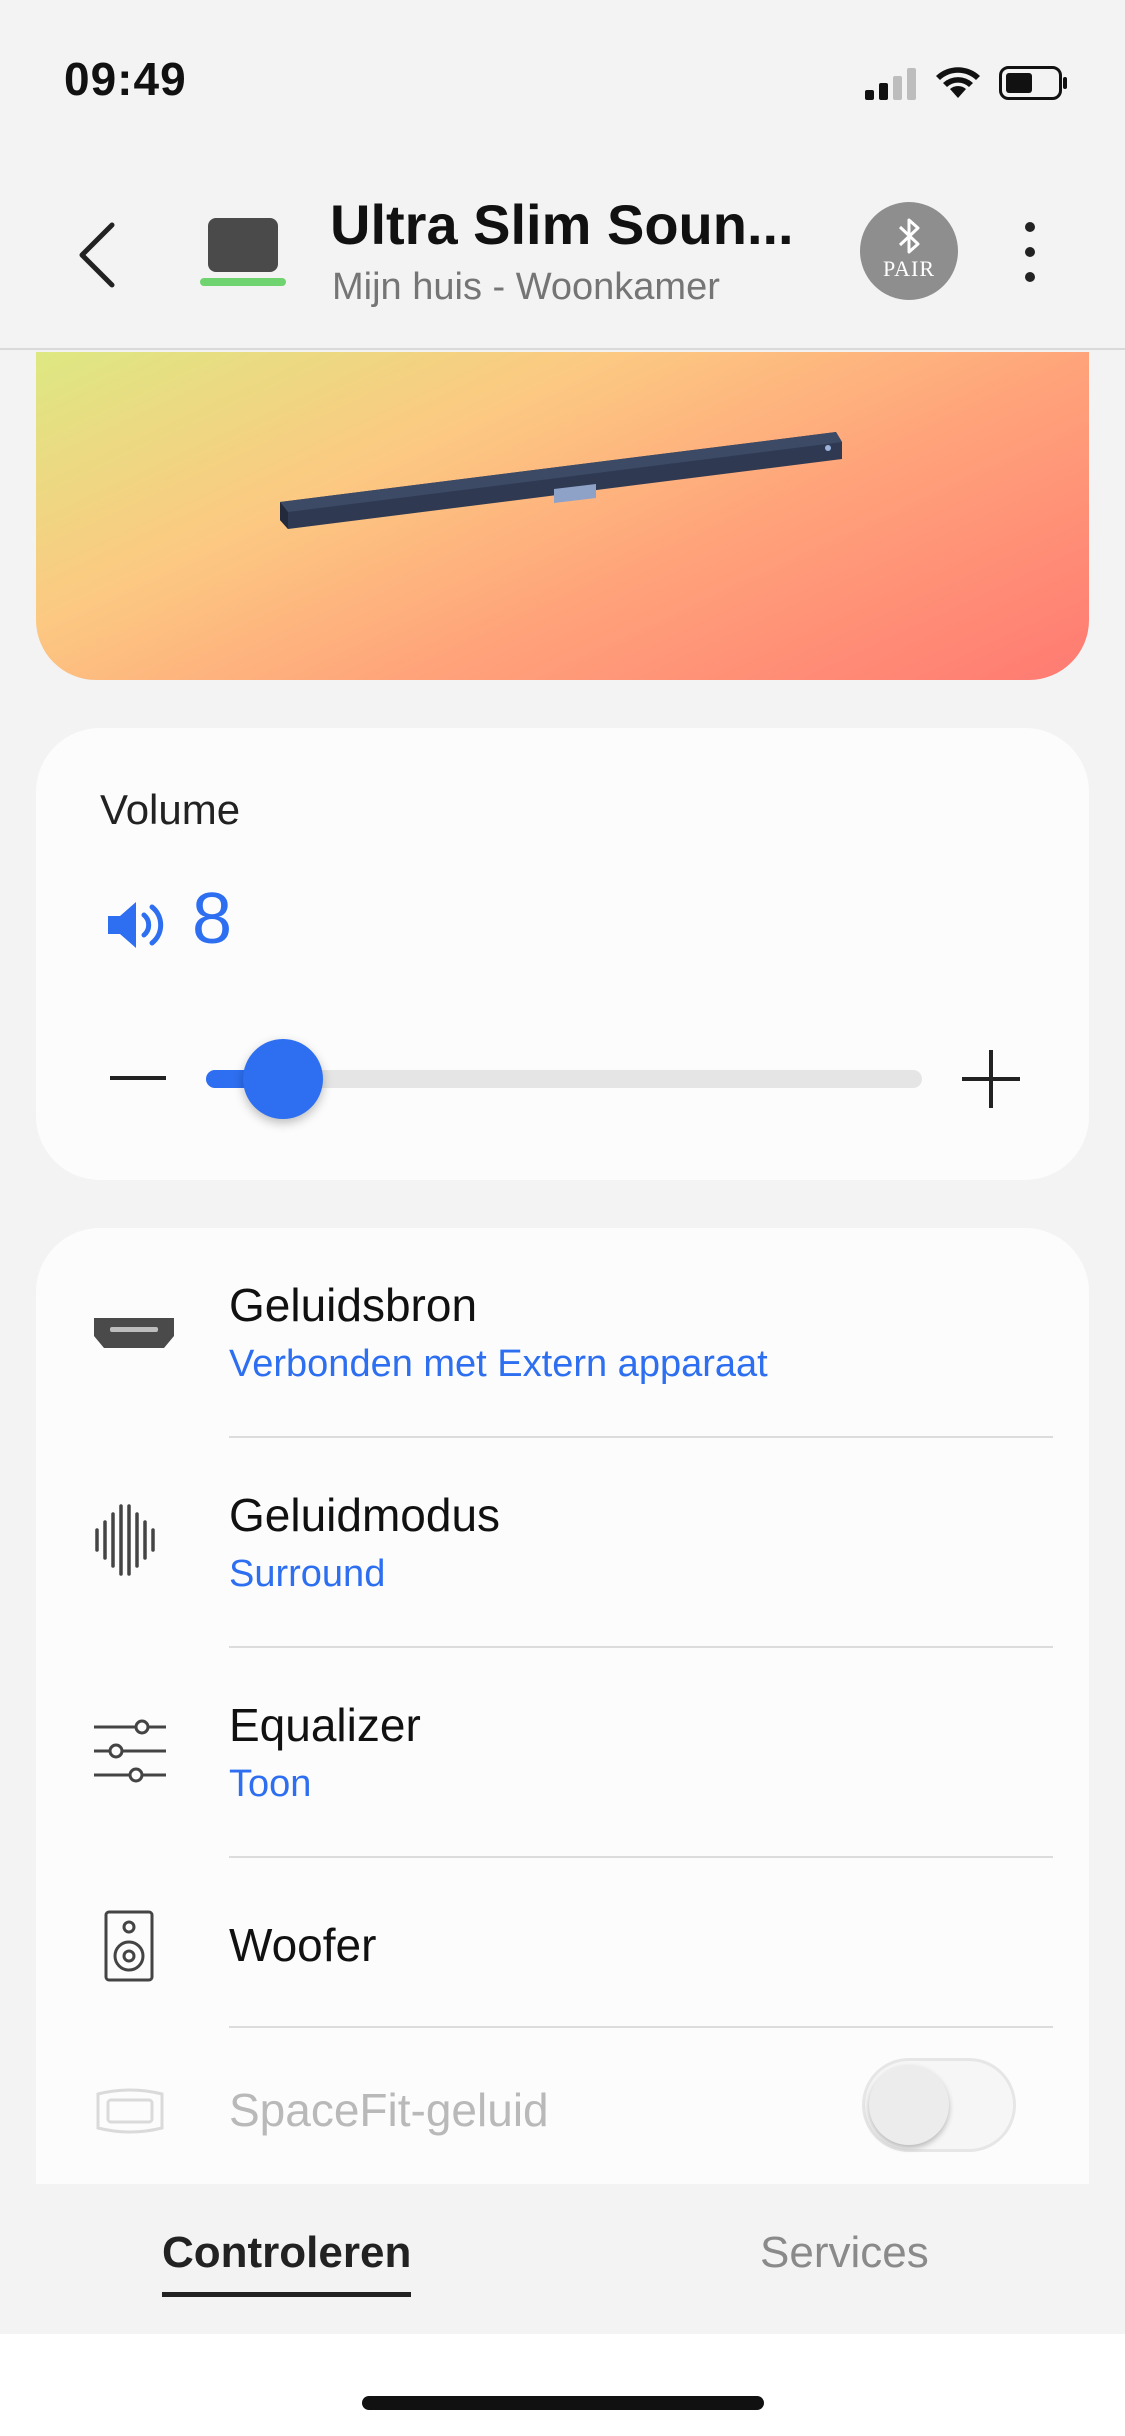 The image size is (1125, 2436). I want to click on tab-services: Services, so click(844, 2253).